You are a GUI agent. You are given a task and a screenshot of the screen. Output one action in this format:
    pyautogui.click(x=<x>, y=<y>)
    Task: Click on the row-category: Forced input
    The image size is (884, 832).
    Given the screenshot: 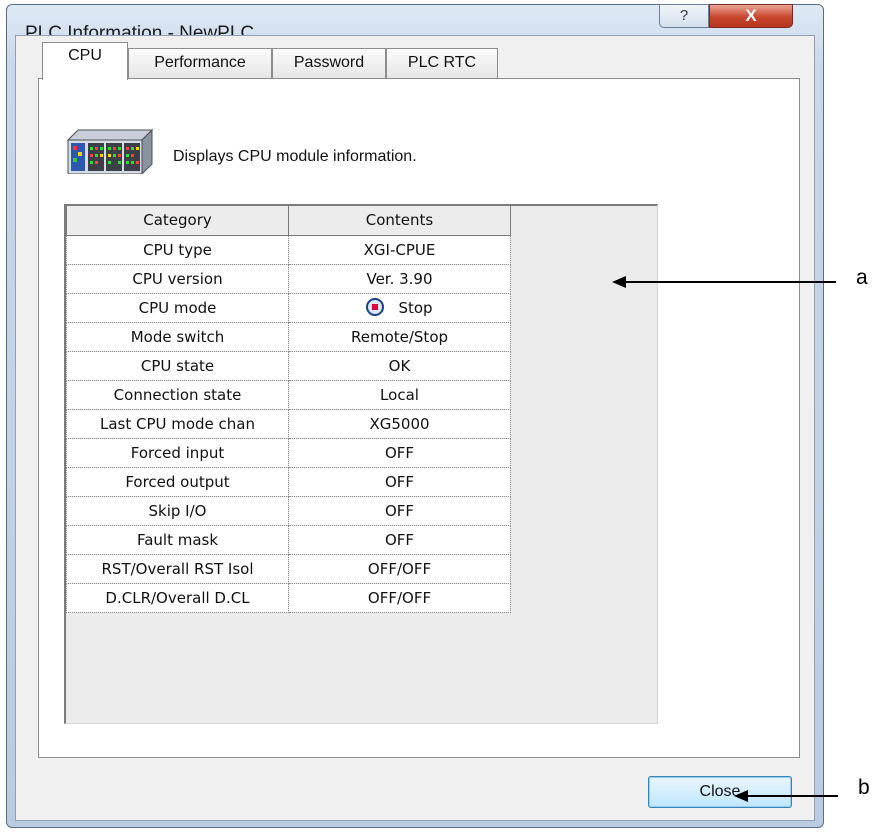 What is the action you would take?
    pyautogui.click(x=177, y=452)
    